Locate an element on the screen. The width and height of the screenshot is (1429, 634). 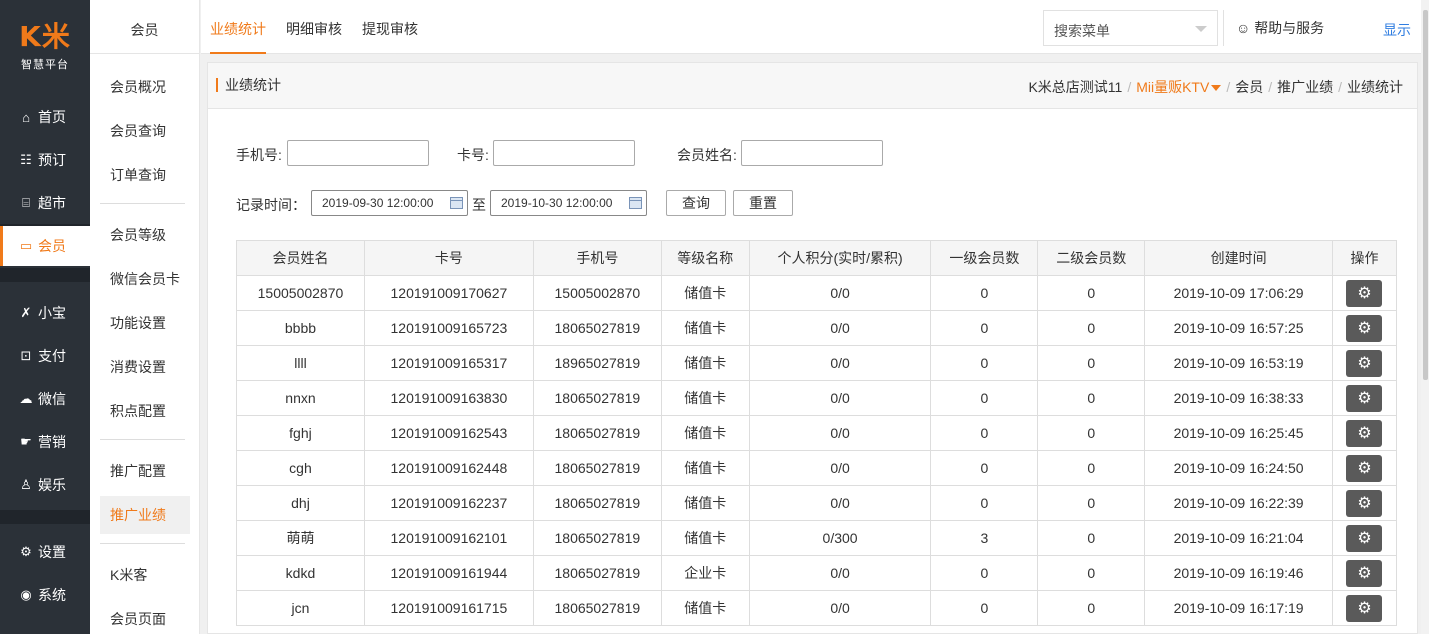
table-cell: dhj is located at coordinates (300, 503).